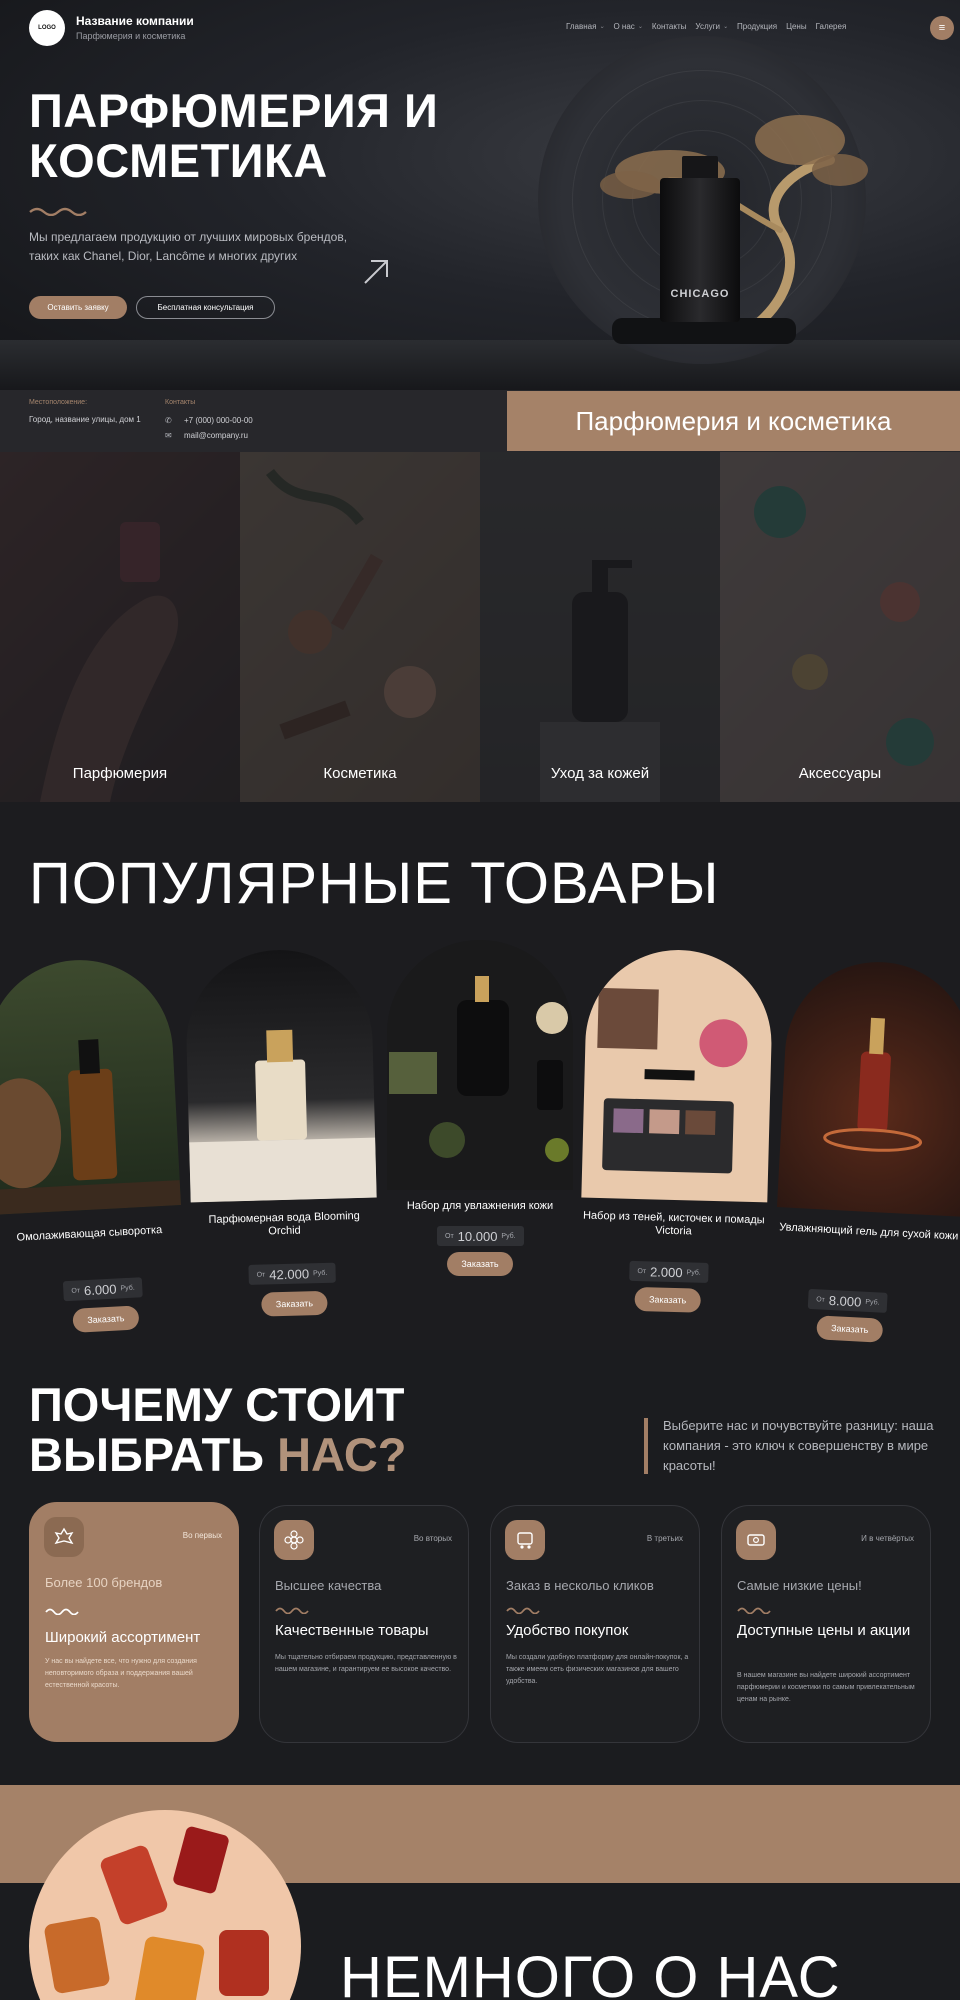 The image size is (960, 2000). Describe the element at coordinates (585, 26) in the screenshot. I see `nav-item-home: Главная ⌄` at that location.